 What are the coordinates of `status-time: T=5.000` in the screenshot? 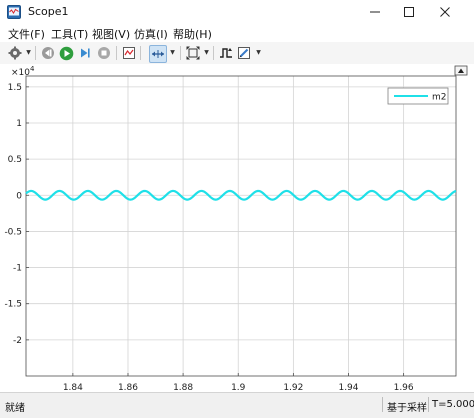 It's located at (453, 404).